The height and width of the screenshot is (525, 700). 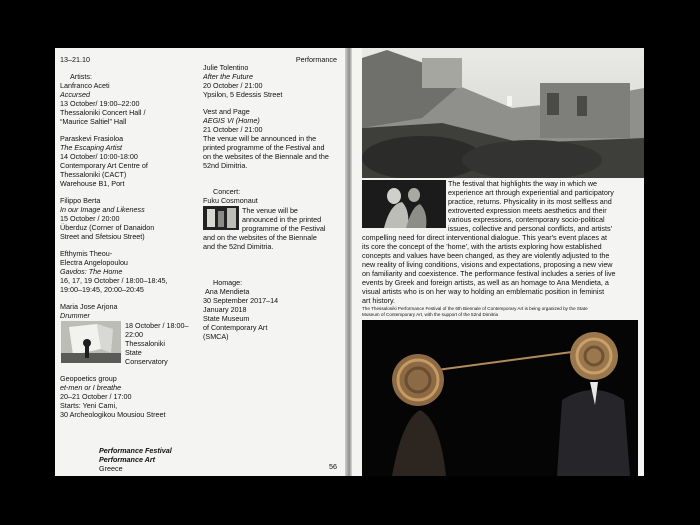 I want to click on artist-name: Geopoetics group, so click(x=88, y=378).